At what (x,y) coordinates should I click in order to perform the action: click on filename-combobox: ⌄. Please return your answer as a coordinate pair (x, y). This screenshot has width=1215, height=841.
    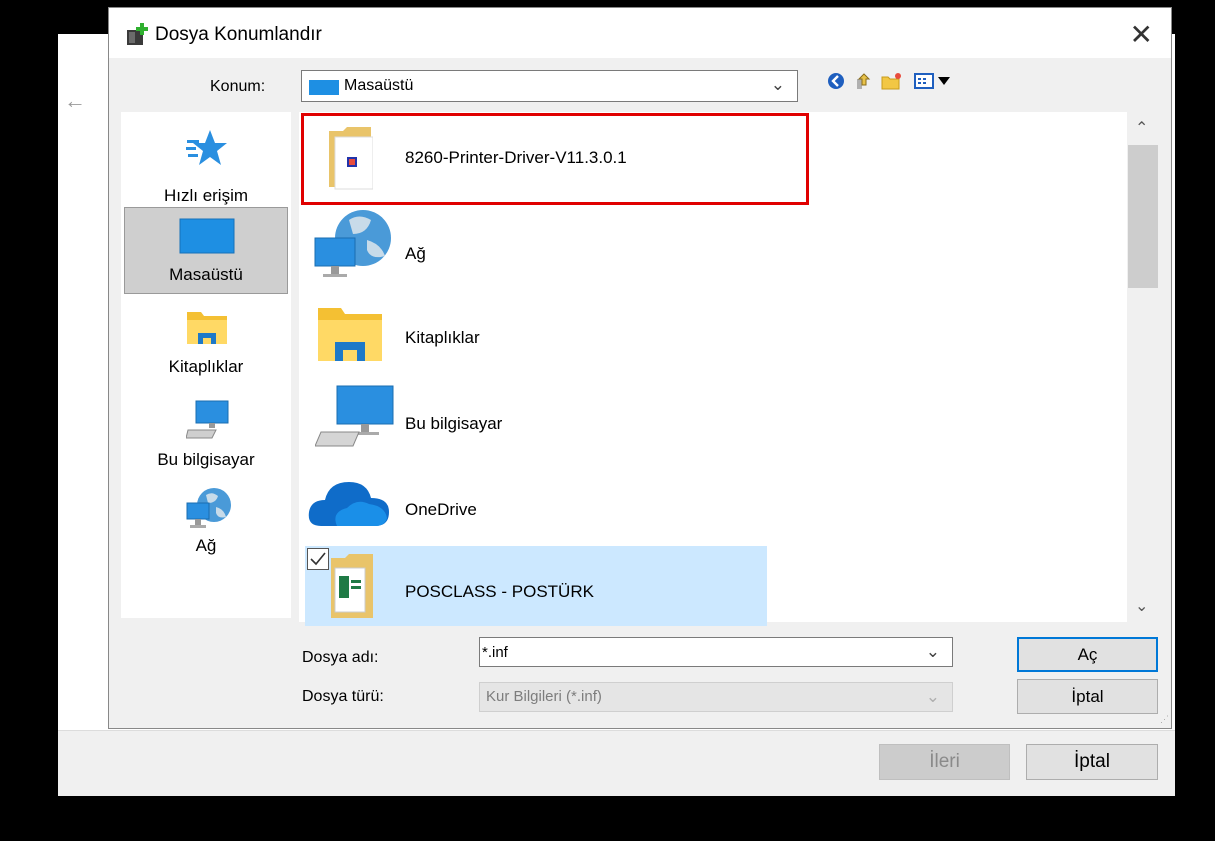
    Looking at the image, I should click on (716, 652).